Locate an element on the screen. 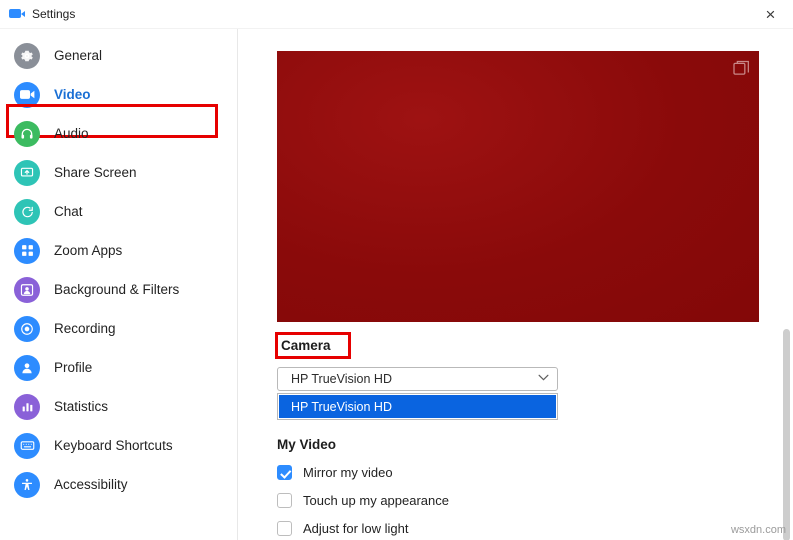 This screenshot has height=540, width=793. touch-up-appearance-checkbox is located at coordinates (284, 500).